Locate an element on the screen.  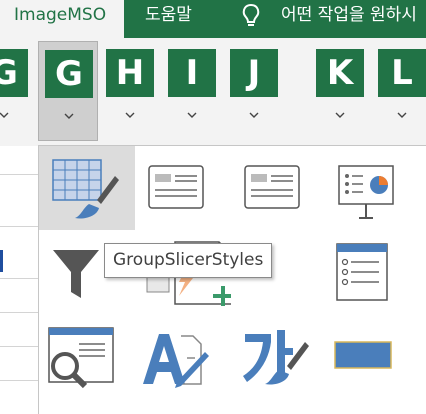
cell-selection-marker is located at coordinates (1, 261).